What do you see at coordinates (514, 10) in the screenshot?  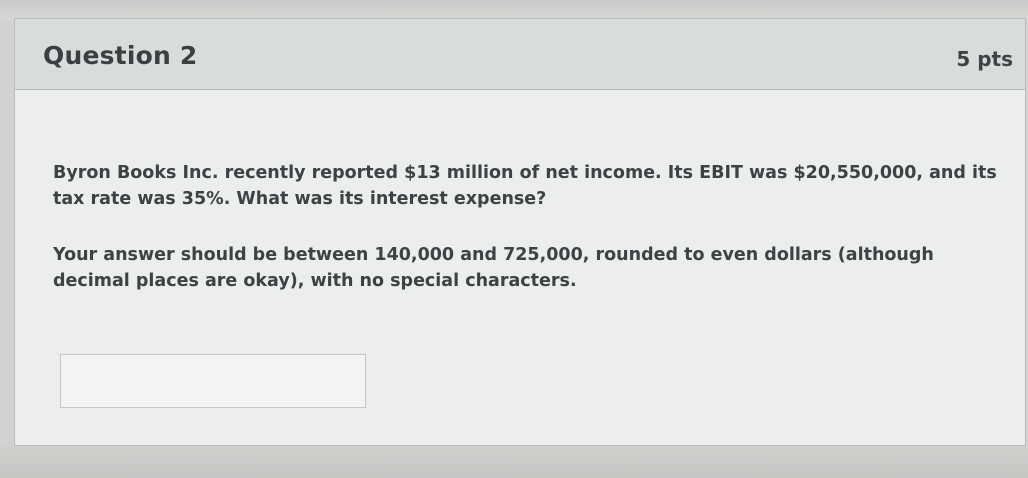 I see `background-top` at bounding box center [514, 10].